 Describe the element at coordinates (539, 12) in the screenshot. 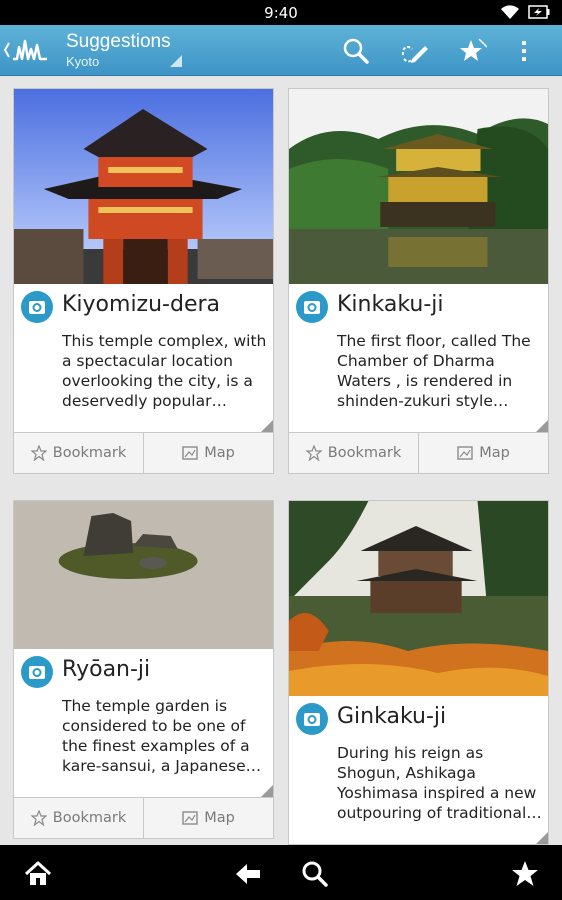

I see `battery-icon` at that location.